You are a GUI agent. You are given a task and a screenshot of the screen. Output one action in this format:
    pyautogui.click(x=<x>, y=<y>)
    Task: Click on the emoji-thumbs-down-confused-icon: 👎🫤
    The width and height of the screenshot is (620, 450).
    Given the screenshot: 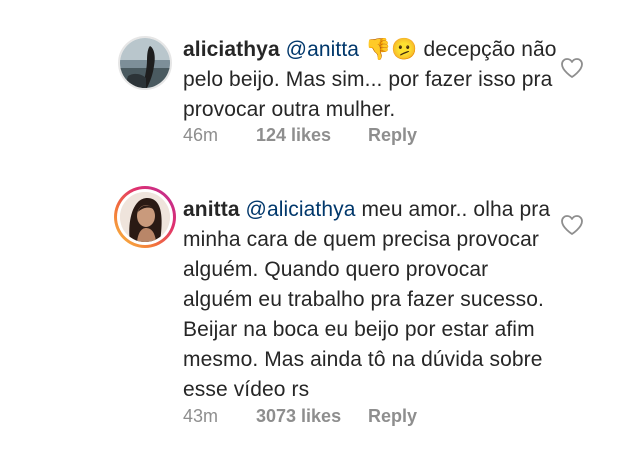 What is the action you would take?
    pyautogui.click(x=391, y=49)
    